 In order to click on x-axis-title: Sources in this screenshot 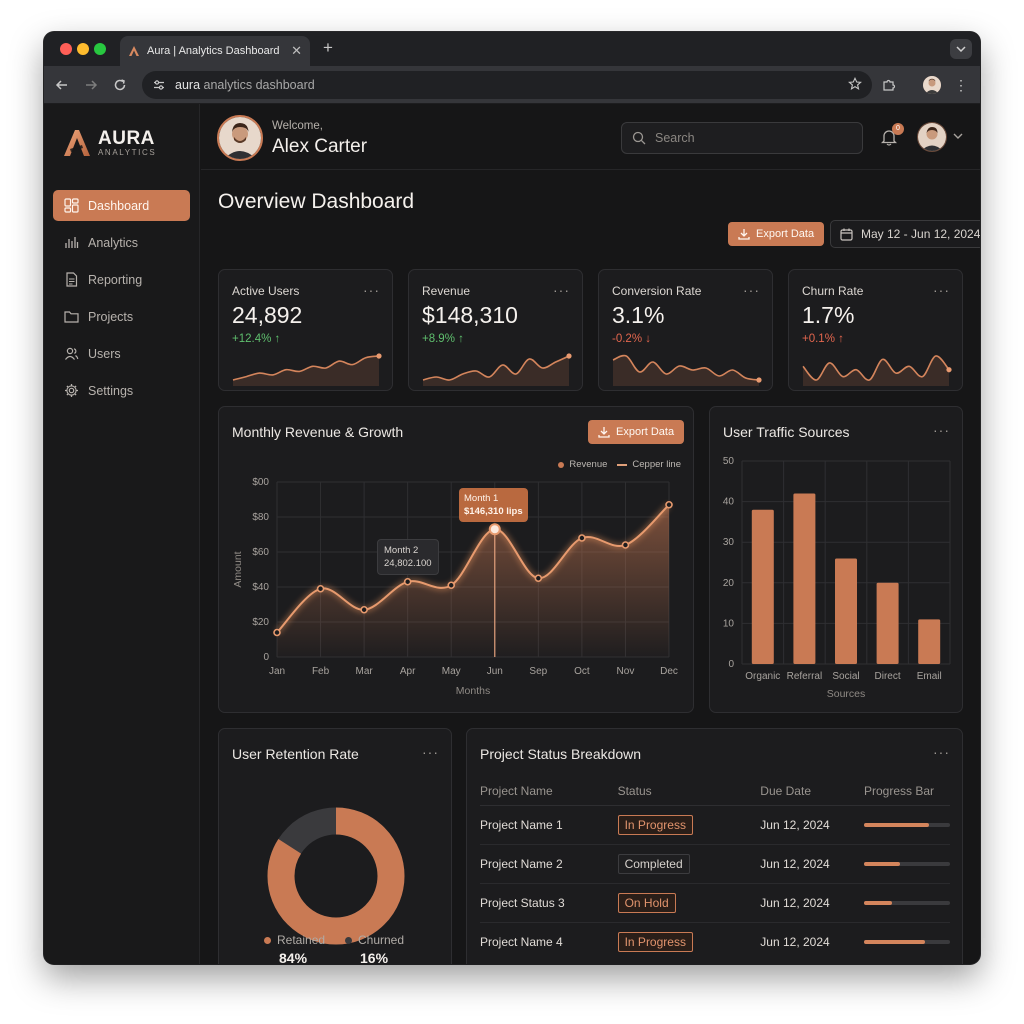, I will do `click(846, 694)`.